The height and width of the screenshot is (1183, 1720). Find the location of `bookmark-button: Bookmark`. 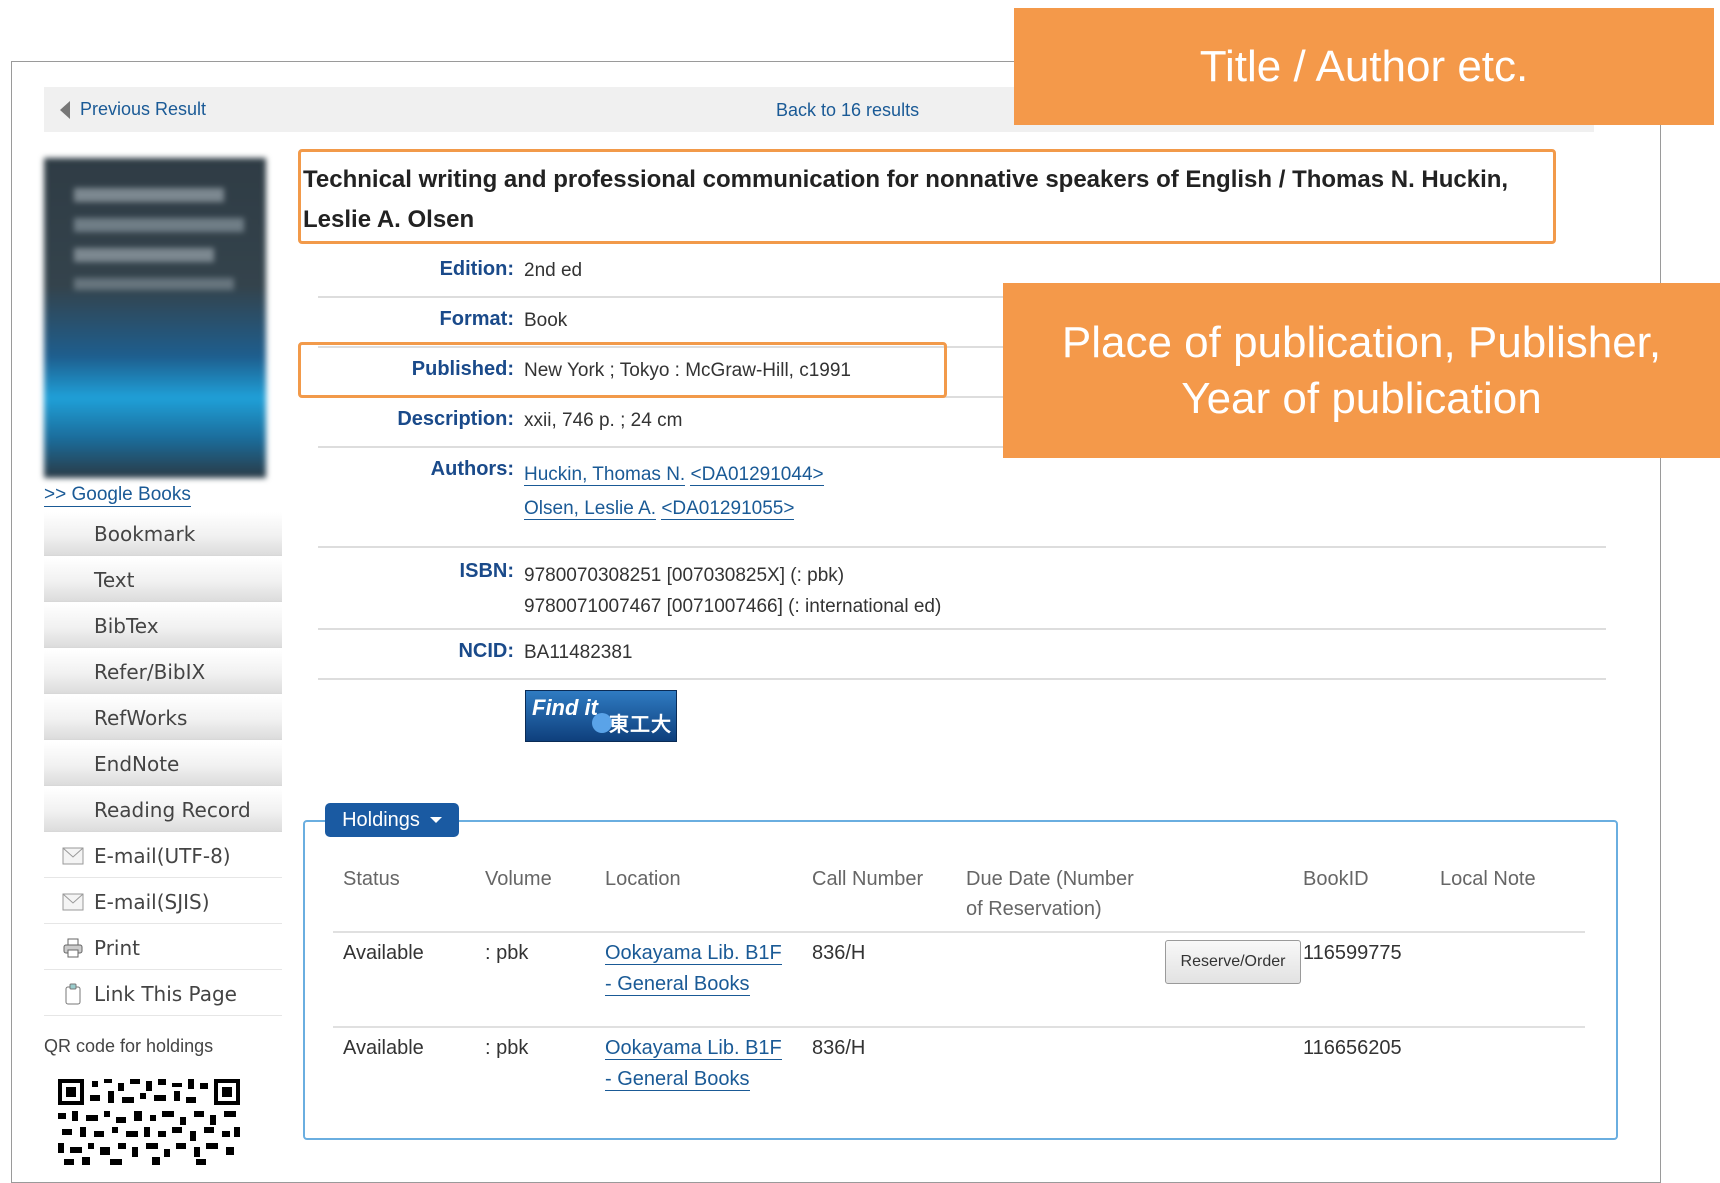

bookmark-button: Bookmark is located at coordinates (163, 534).